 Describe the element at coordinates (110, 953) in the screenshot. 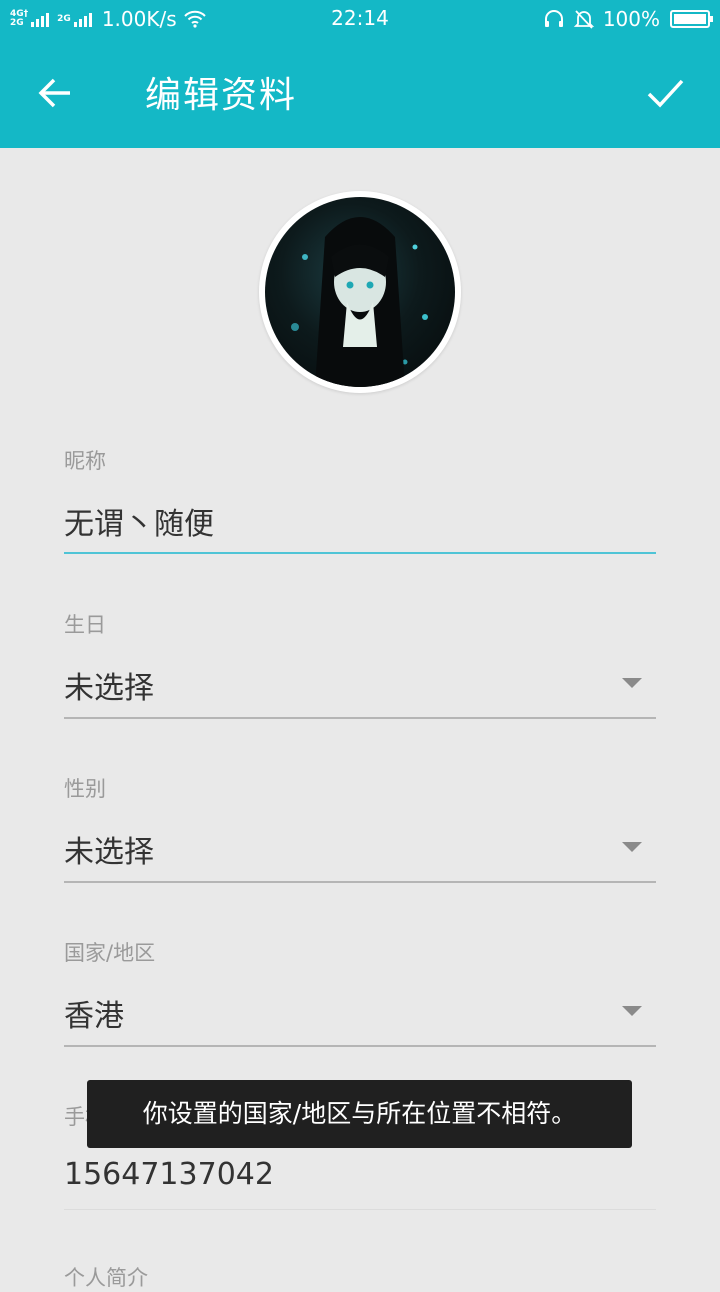

I see `region-label: 国家/地区` at that location.